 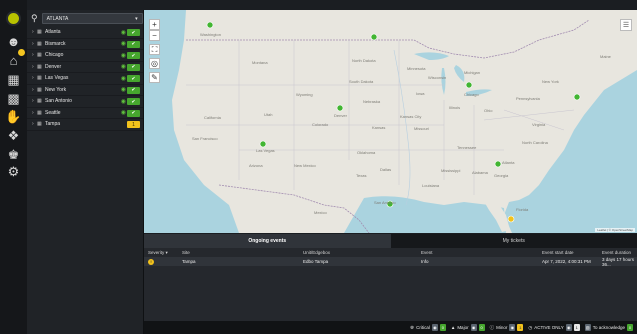 I want to click on lake-huron-shape, so click(x=459, y=73).